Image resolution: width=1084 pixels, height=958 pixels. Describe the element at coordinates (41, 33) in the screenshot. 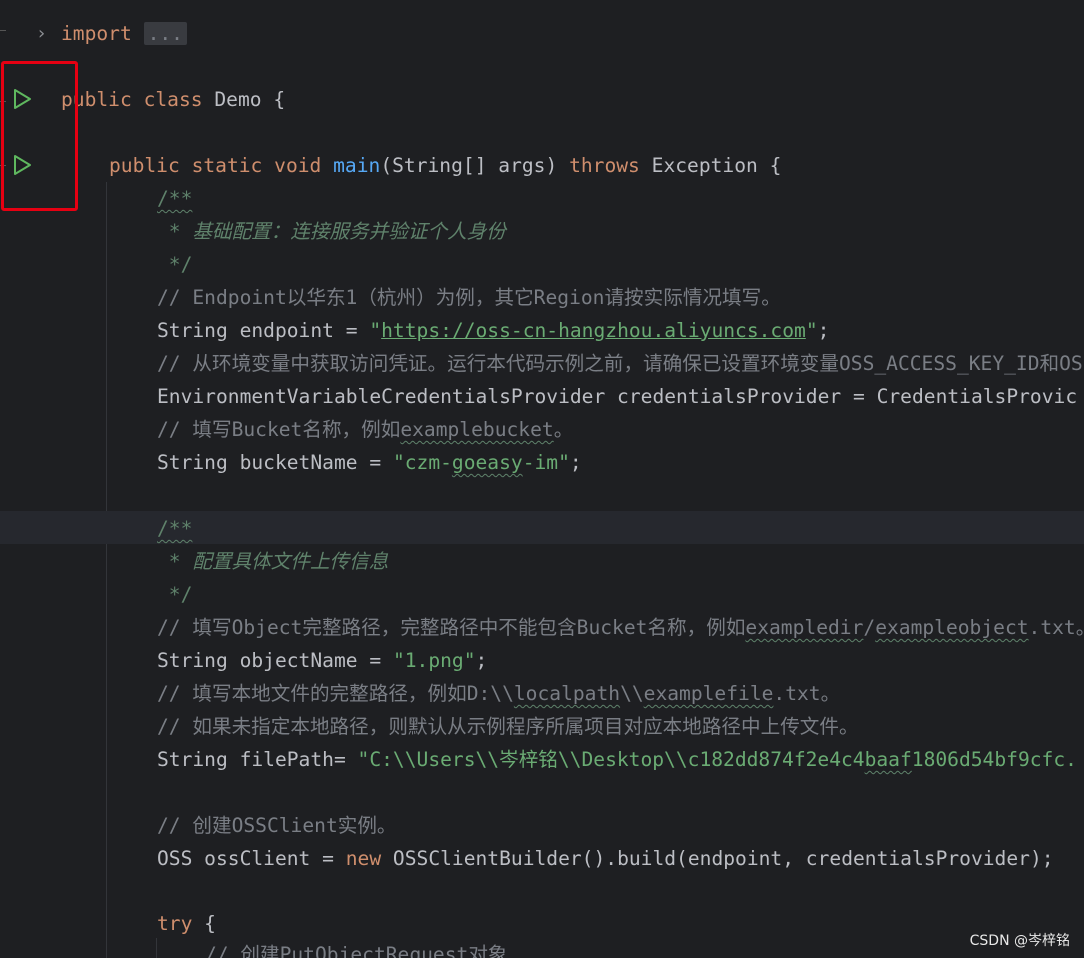

I see `chevron-right-icon: ›` at that location.